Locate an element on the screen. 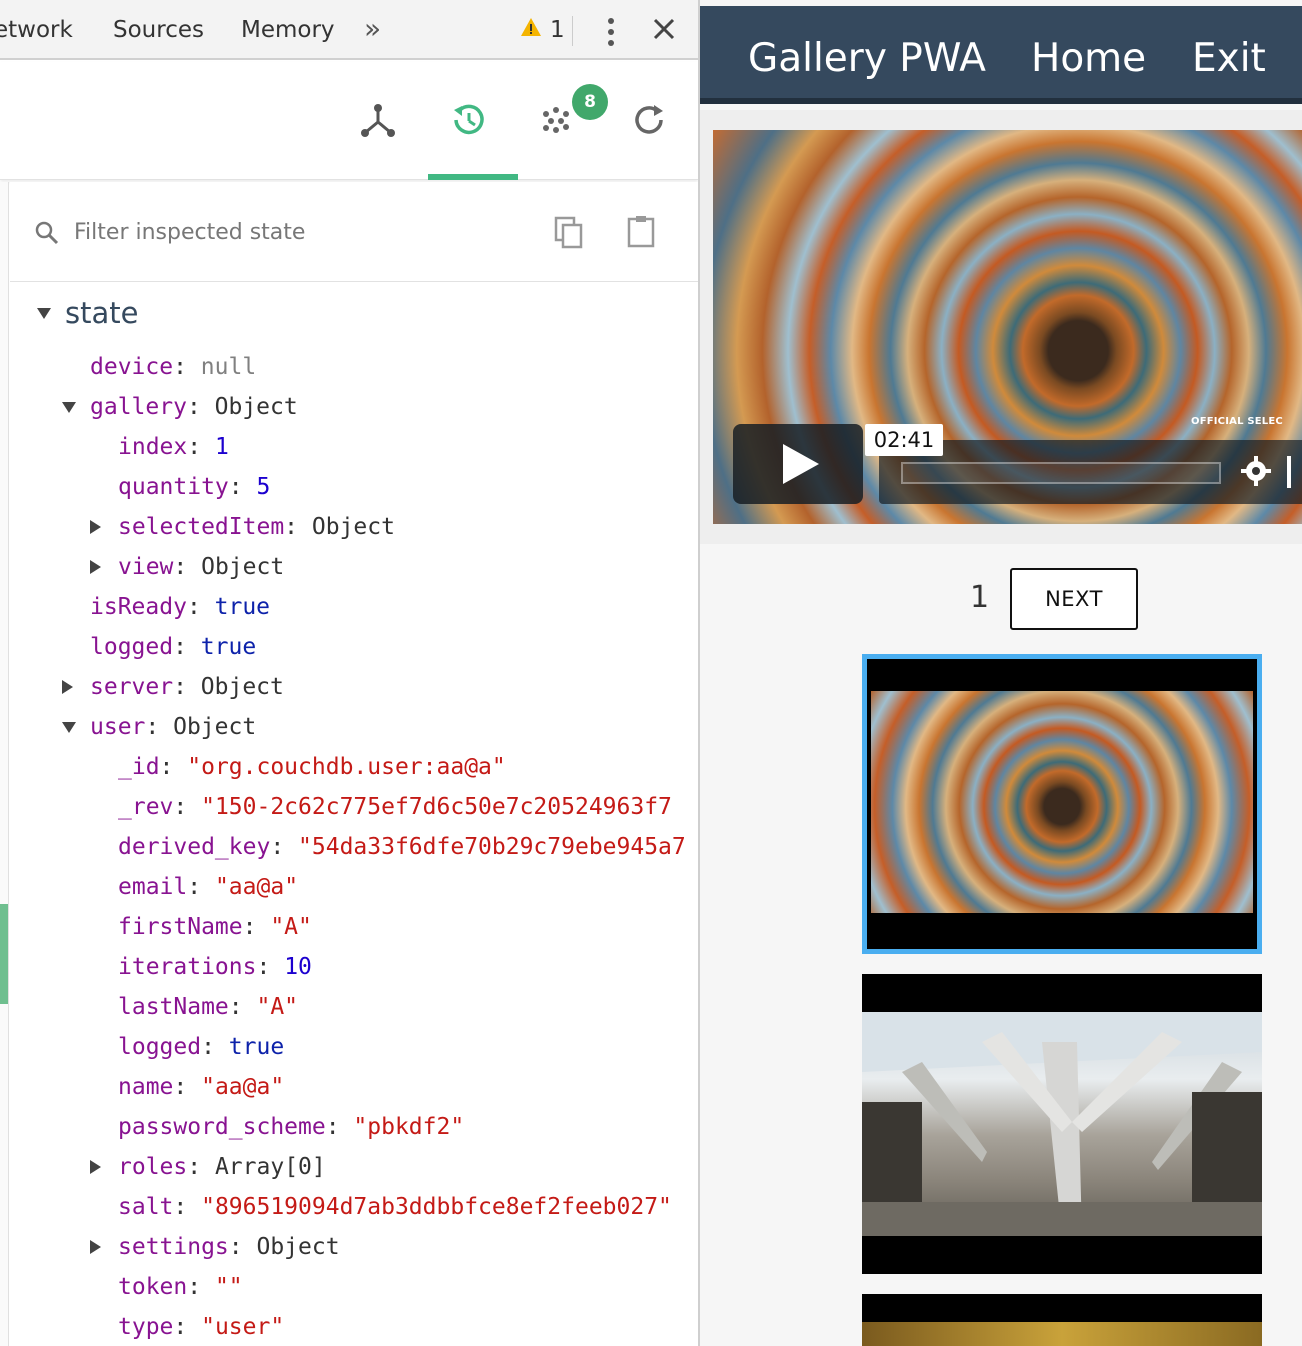 The height and width of the screenshot is (1346, 1302). next-page-button: NEXT is located at coordinates (1074, 599).